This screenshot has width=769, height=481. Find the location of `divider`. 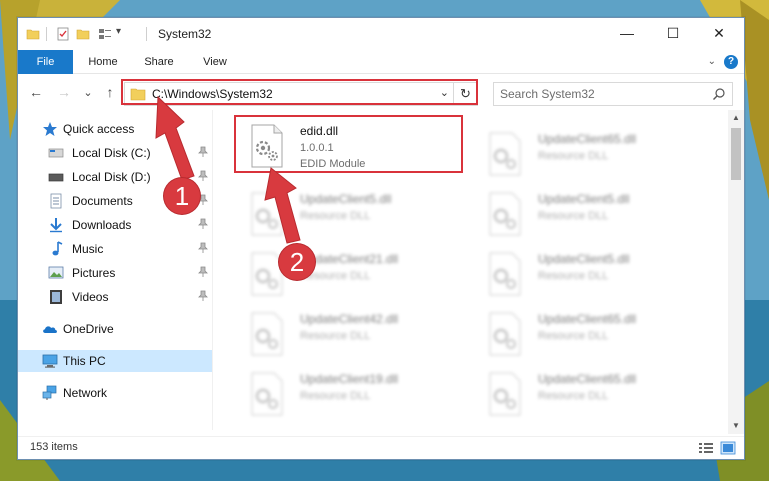

divider is located at coordinates (46, 34).